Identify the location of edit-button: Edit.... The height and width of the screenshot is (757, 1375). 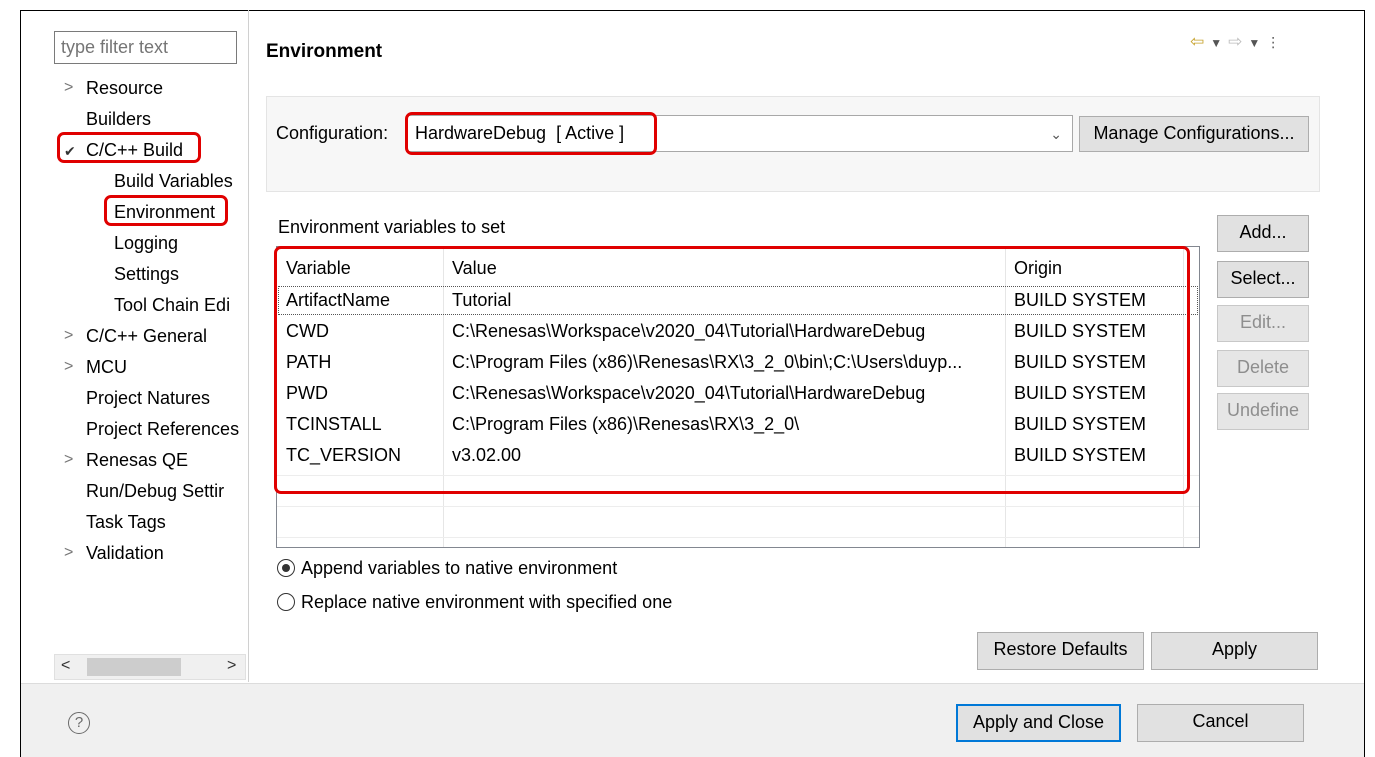
(1263, 323).